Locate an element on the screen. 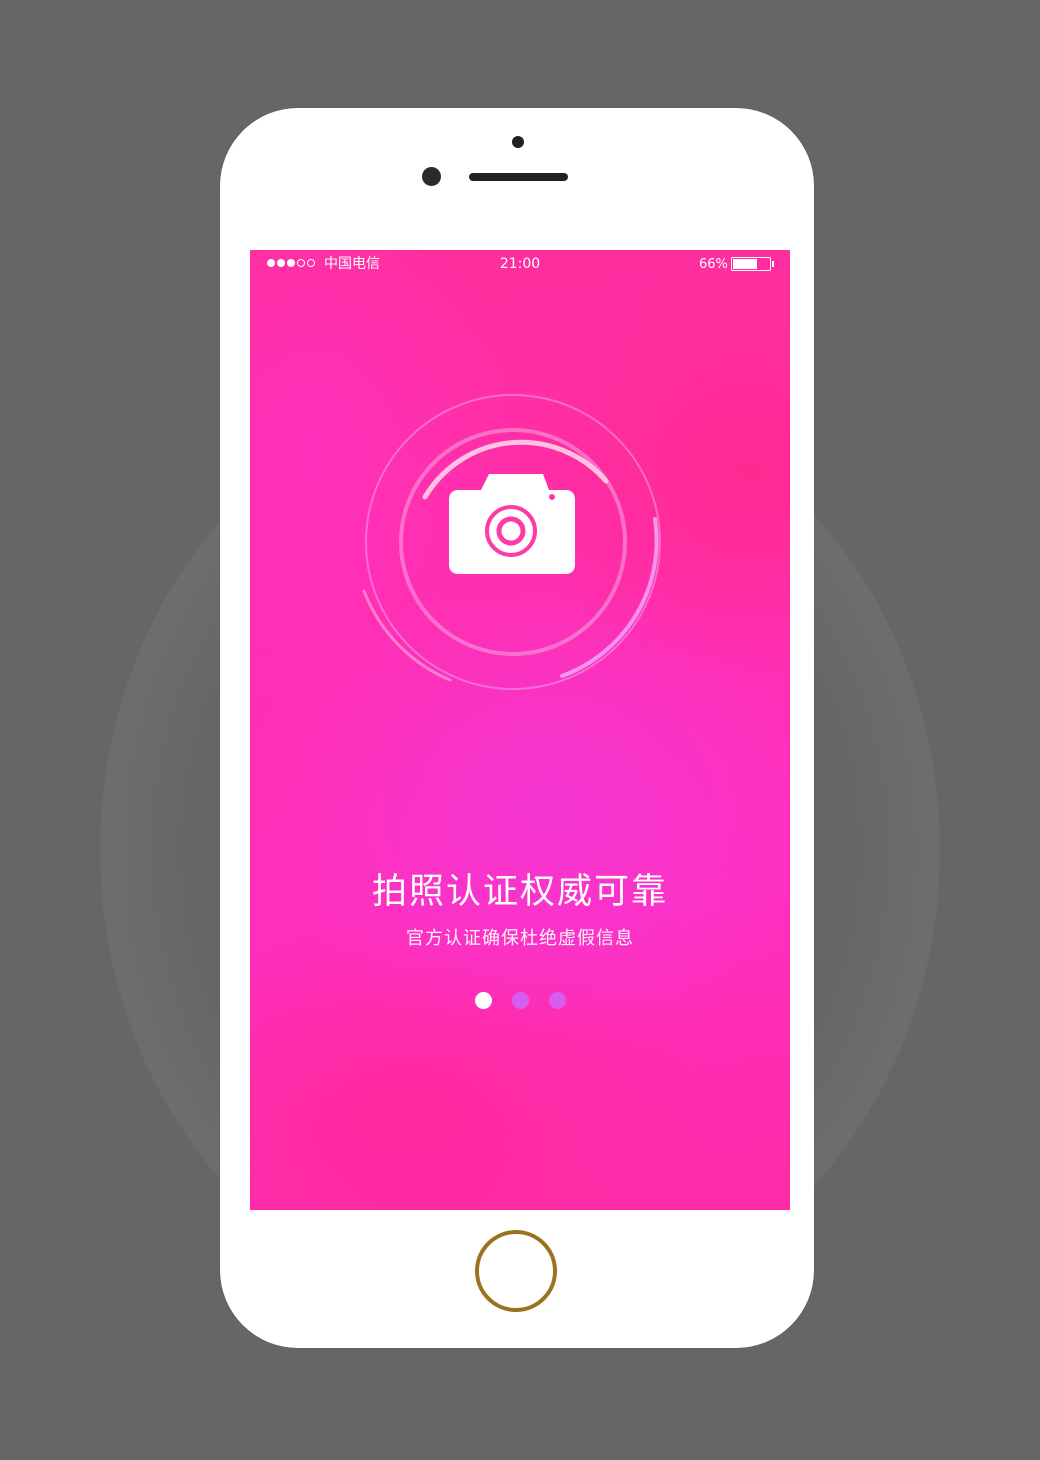 The height and width of the screenshot is (1460, 1040). battery-level-fill is located at coordinates (745, 264).